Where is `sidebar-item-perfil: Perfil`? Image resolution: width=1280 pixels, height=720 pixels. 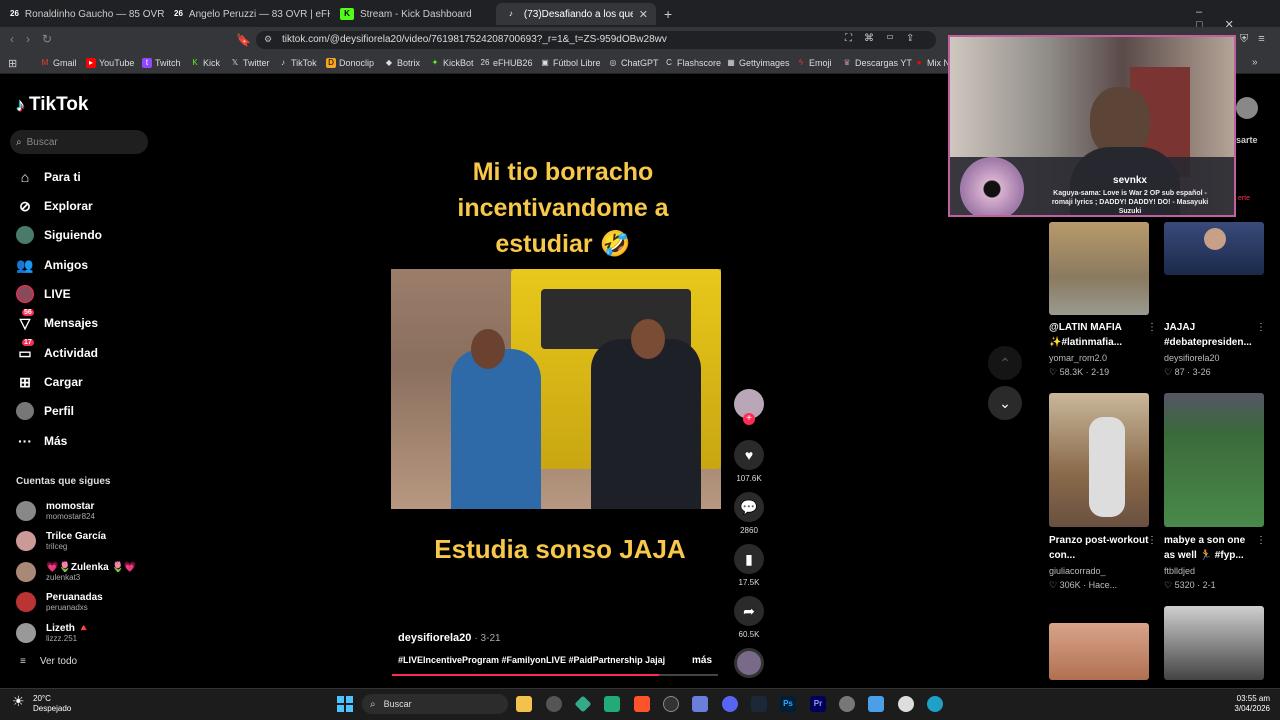 sidebar-item-perfil: Perfil is located at coordinates (45, 411).